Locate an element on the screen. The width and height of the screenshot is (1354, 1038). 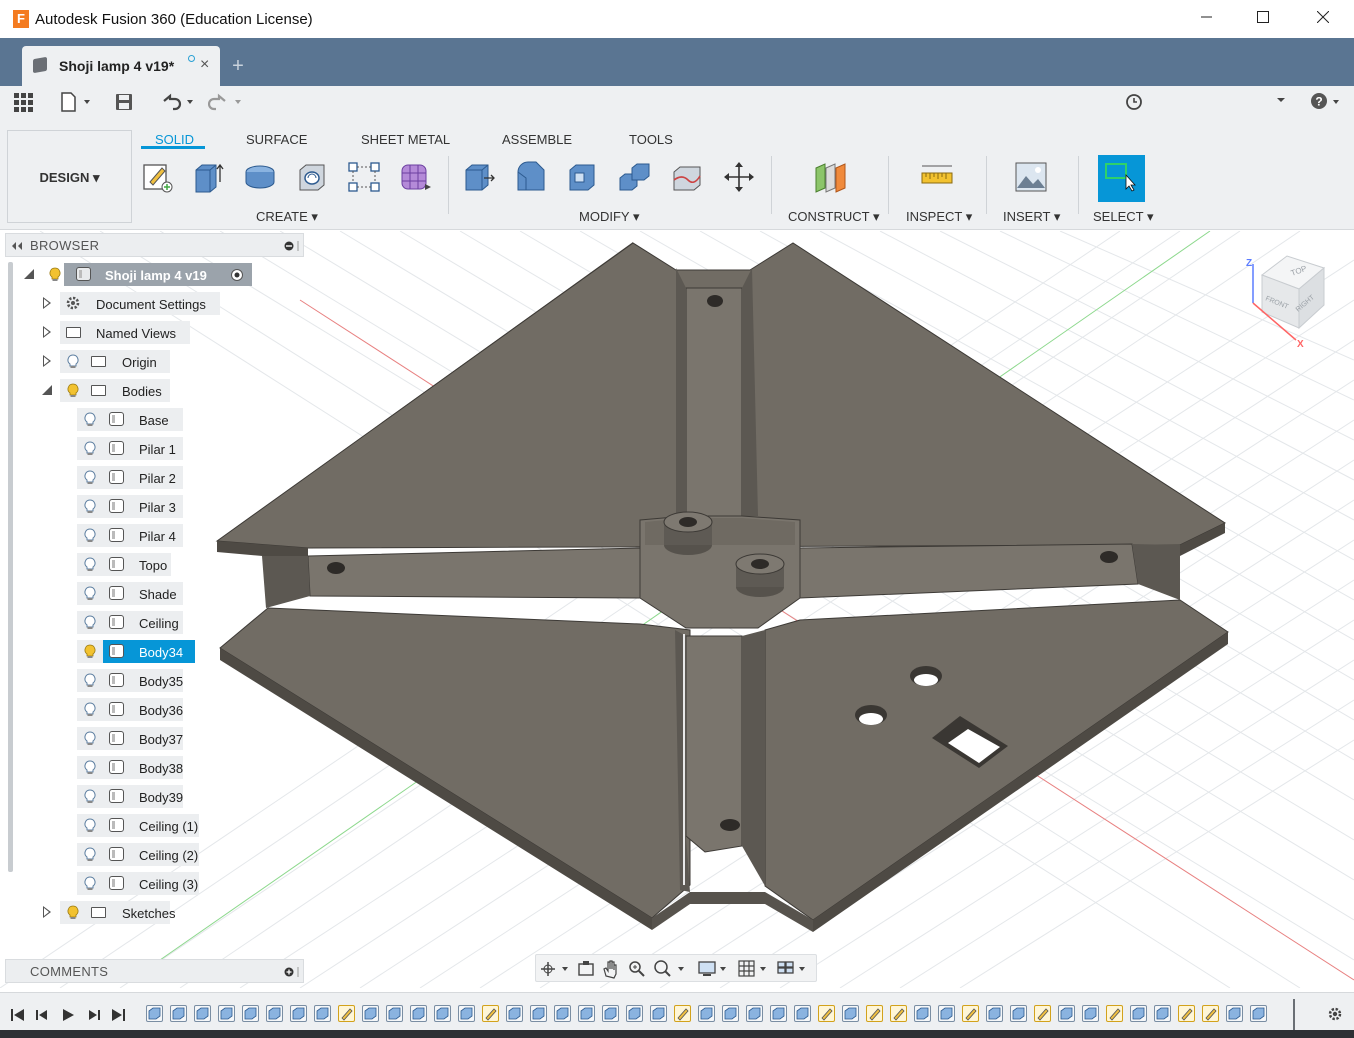
move-copy-button is located at coordinates (739, 177).